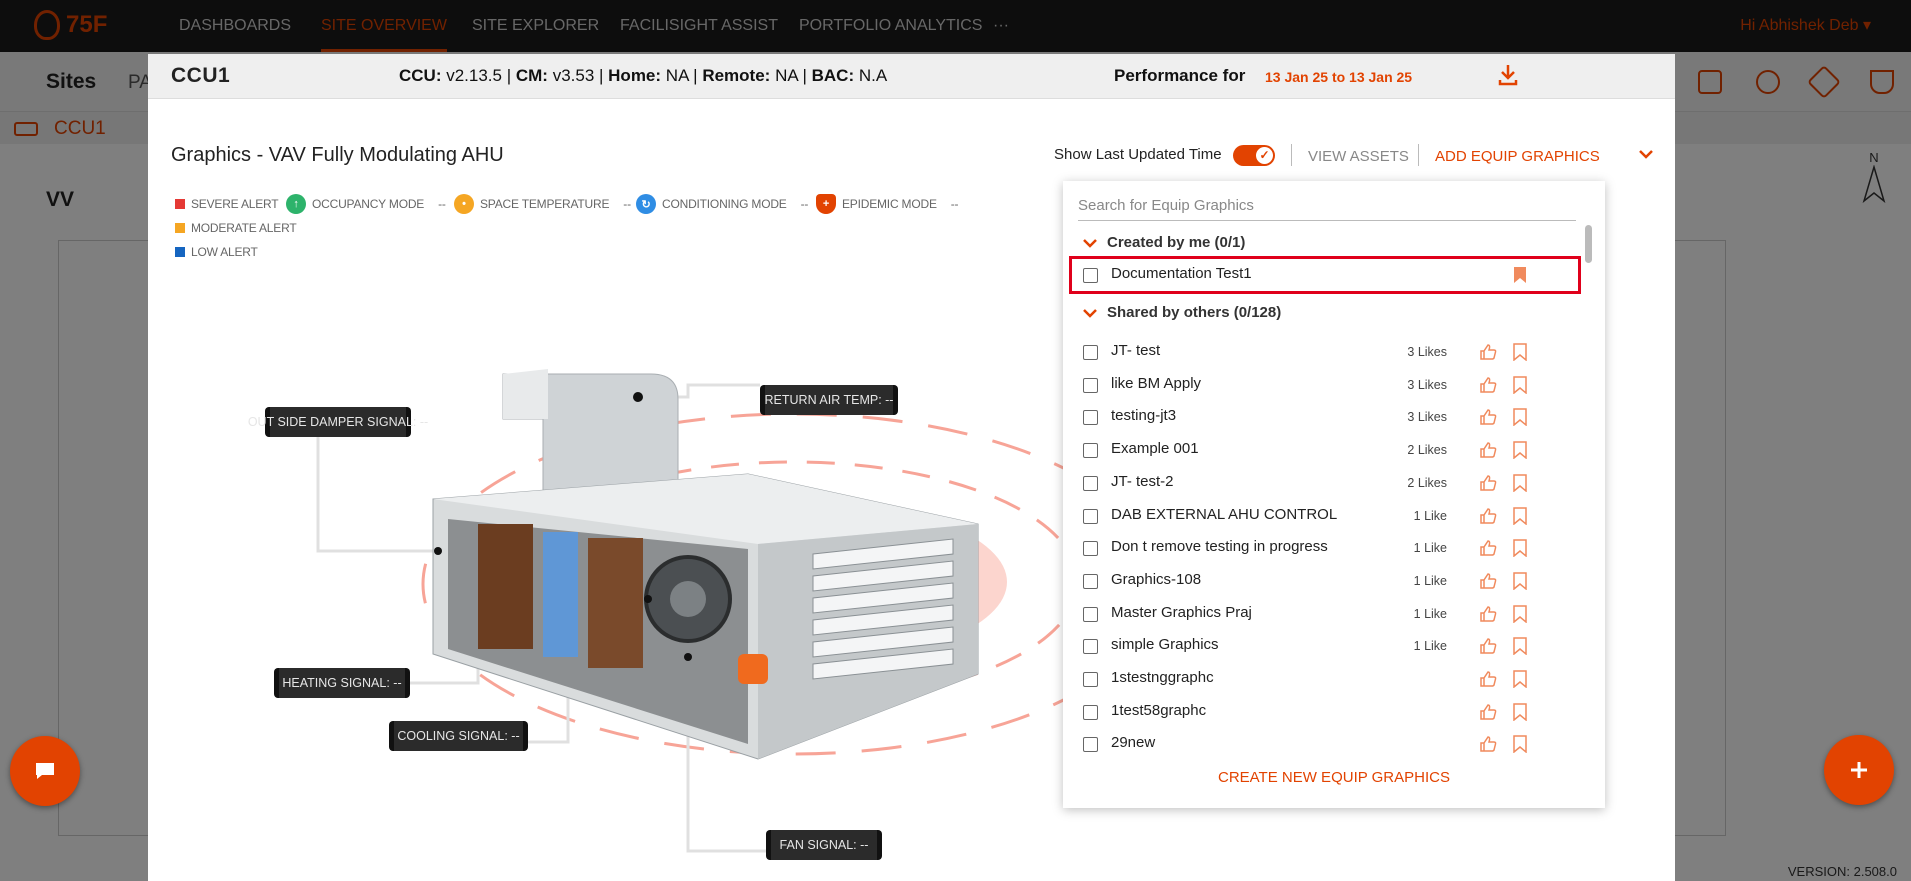 The width and height of the screenshot is (1911, 881). Describe the element at coordinates (1314, 483) in the screenshot. I see `graphics-list-item: JT- test-2 2 Likes` at that location.